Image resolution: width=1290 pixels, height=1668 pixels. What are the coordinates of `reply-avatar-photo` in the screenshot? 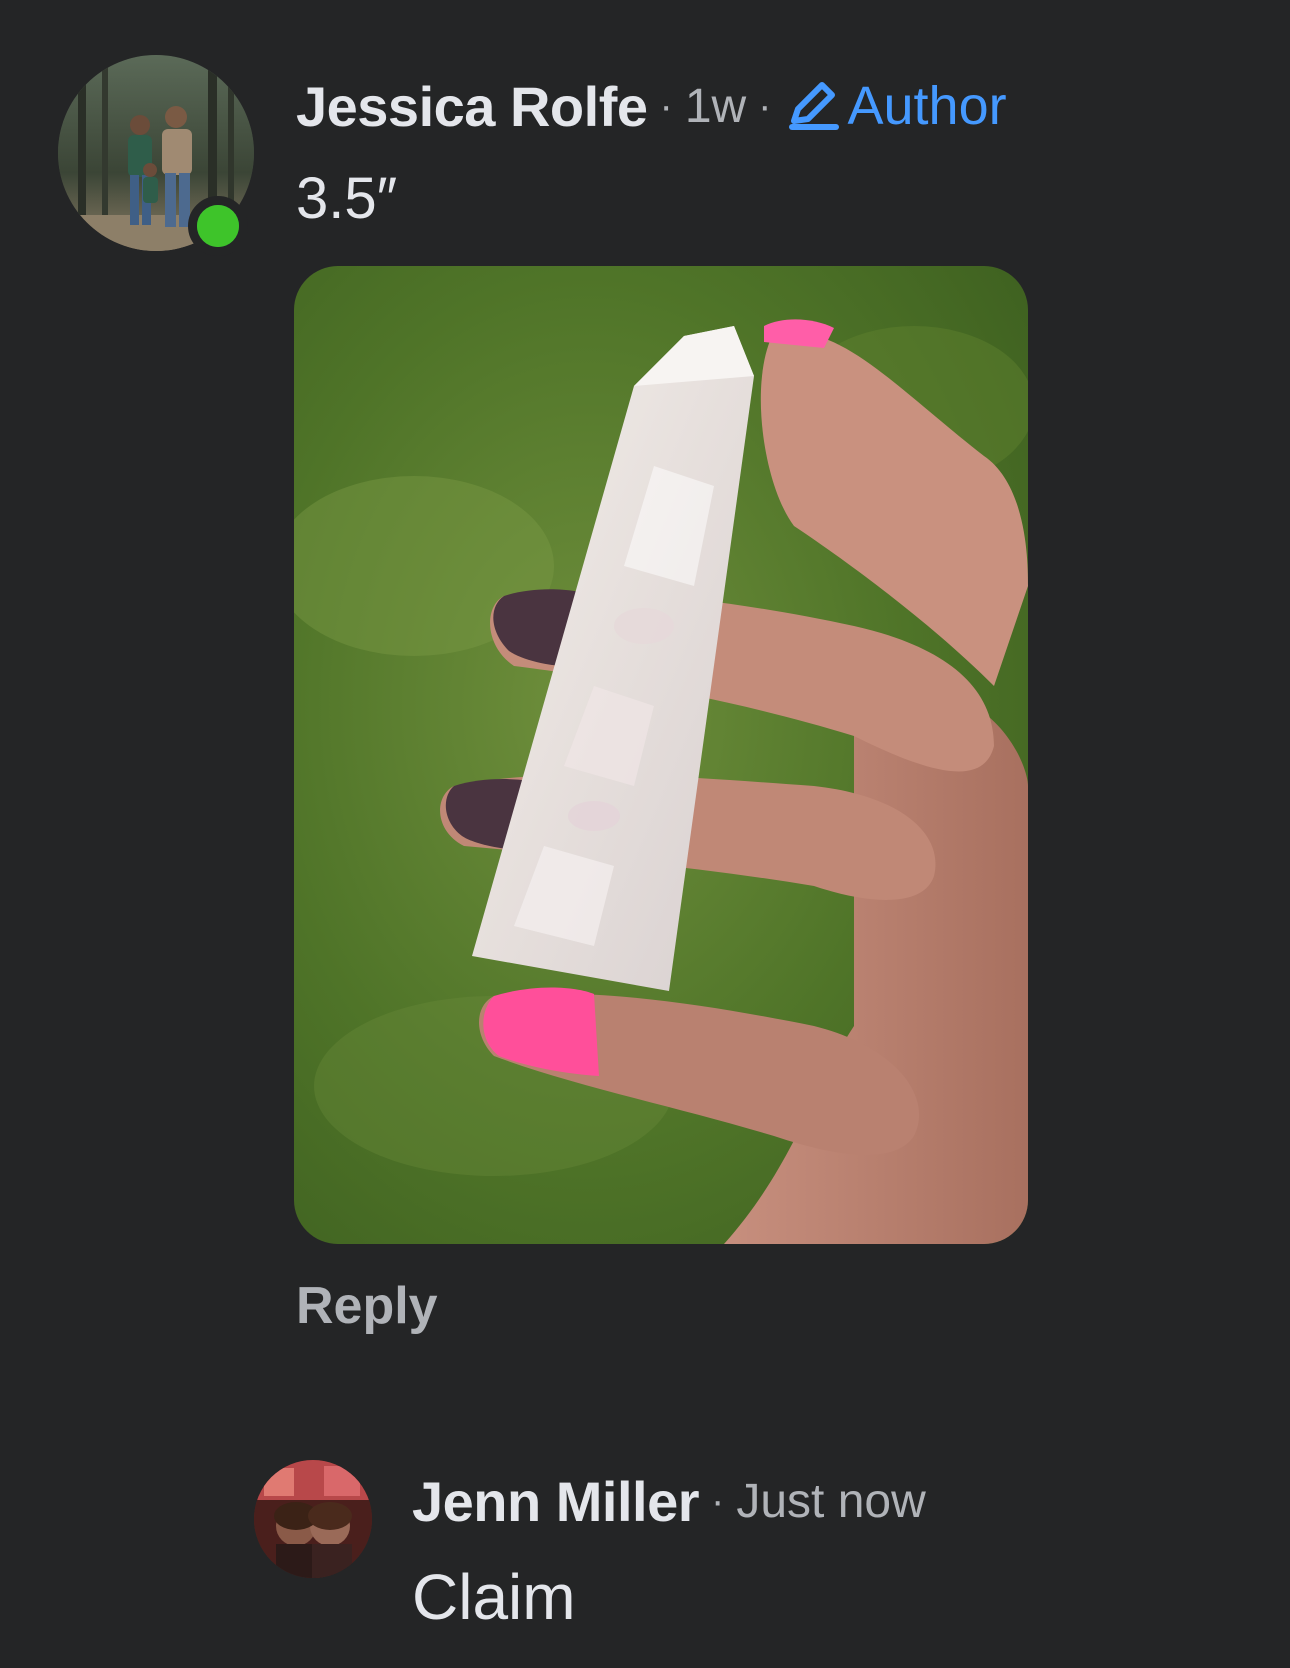 It's located at (313, 1519).